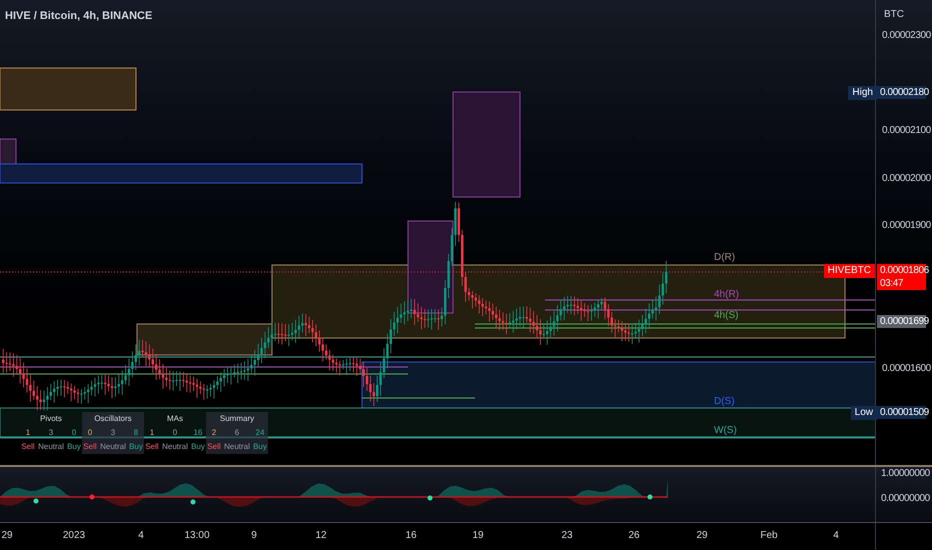 The height and width of the screenshot is (550, 932). I want to click on time-tick: 16, so click(411, 536).